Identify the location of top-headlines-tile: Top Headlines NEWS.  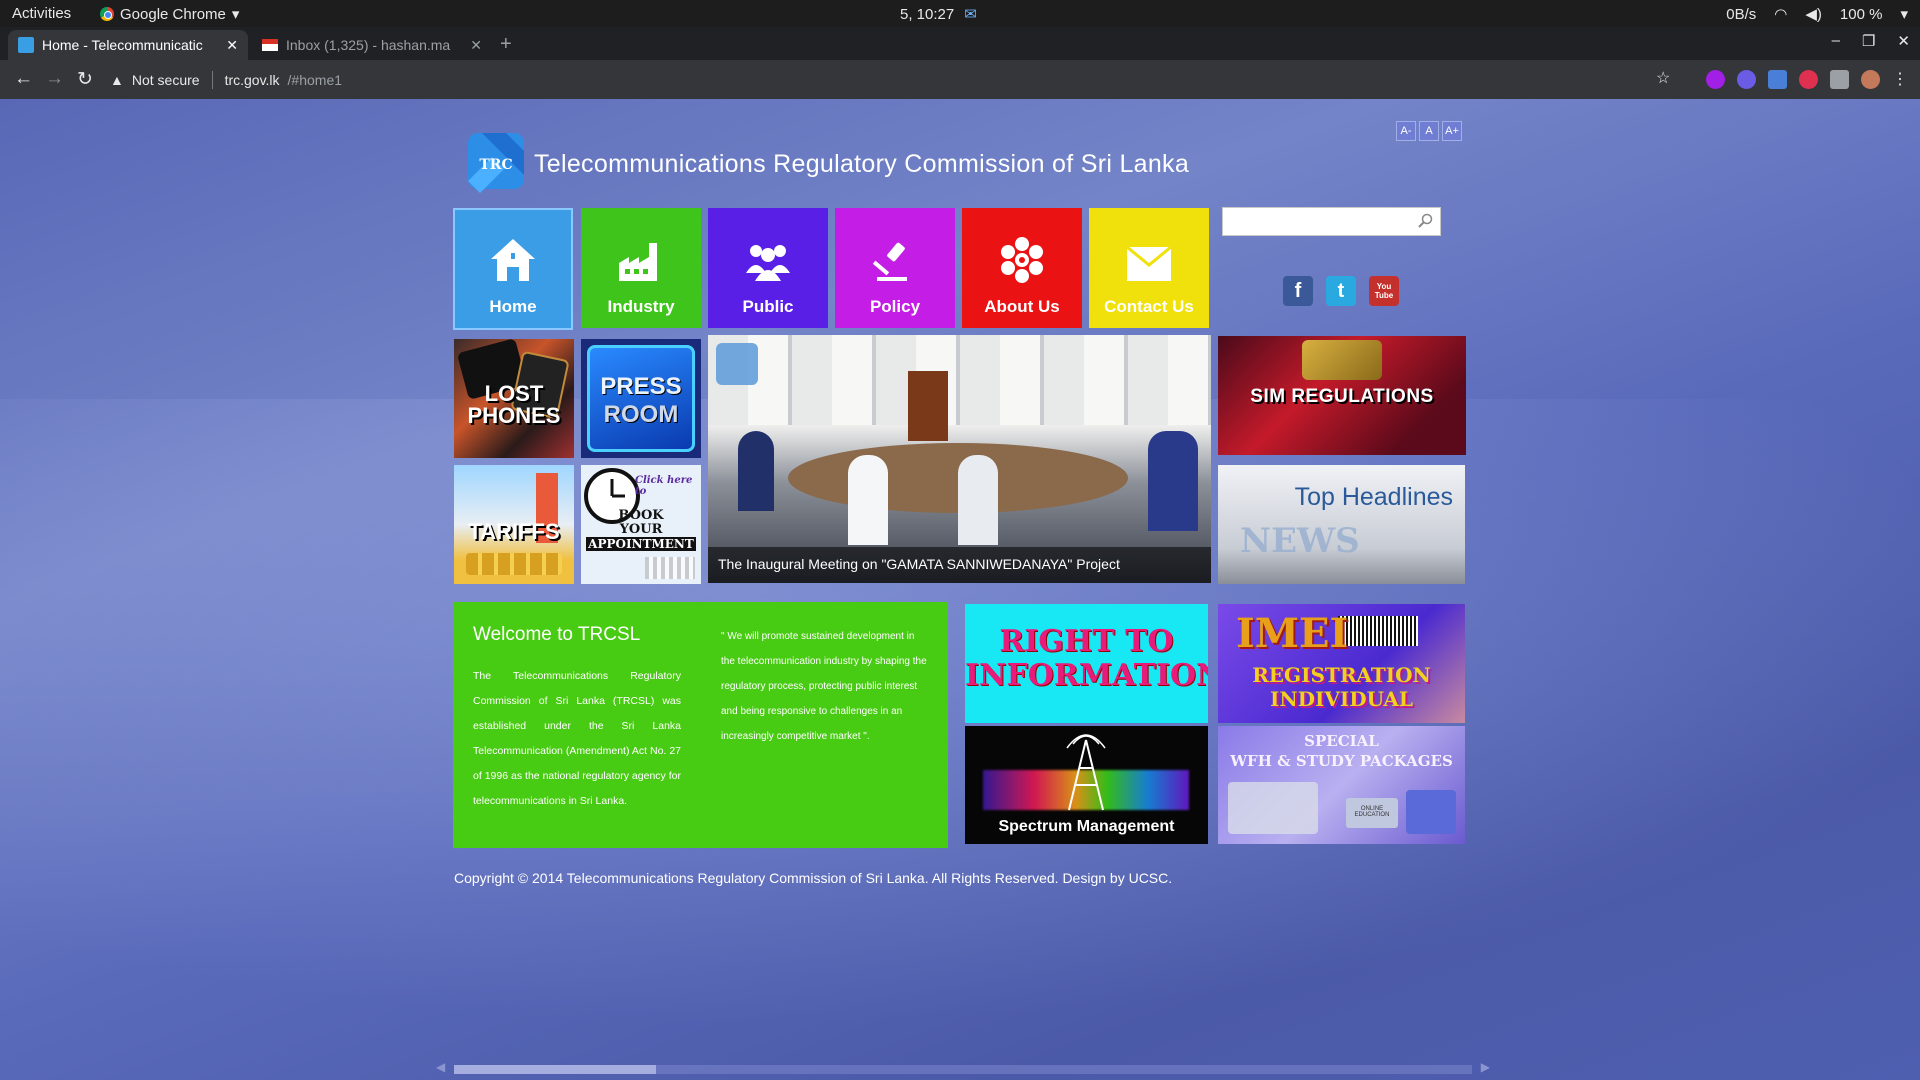
(1341, 524).